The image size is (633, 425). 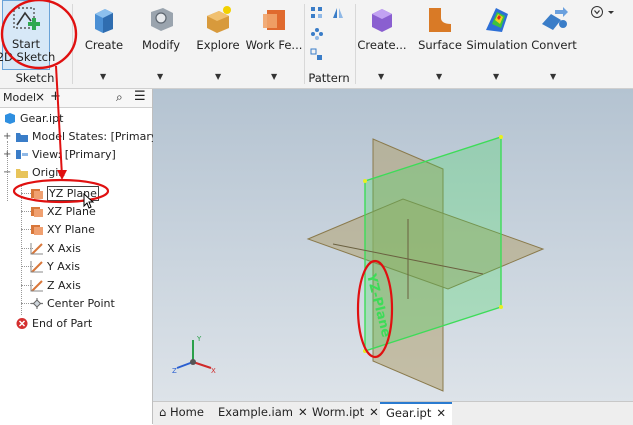 What do you see at coordinates (274, 76) in the screenshot?
I see `work-features-dropdown-arrow: ▼` at bounding box center [274, 76].